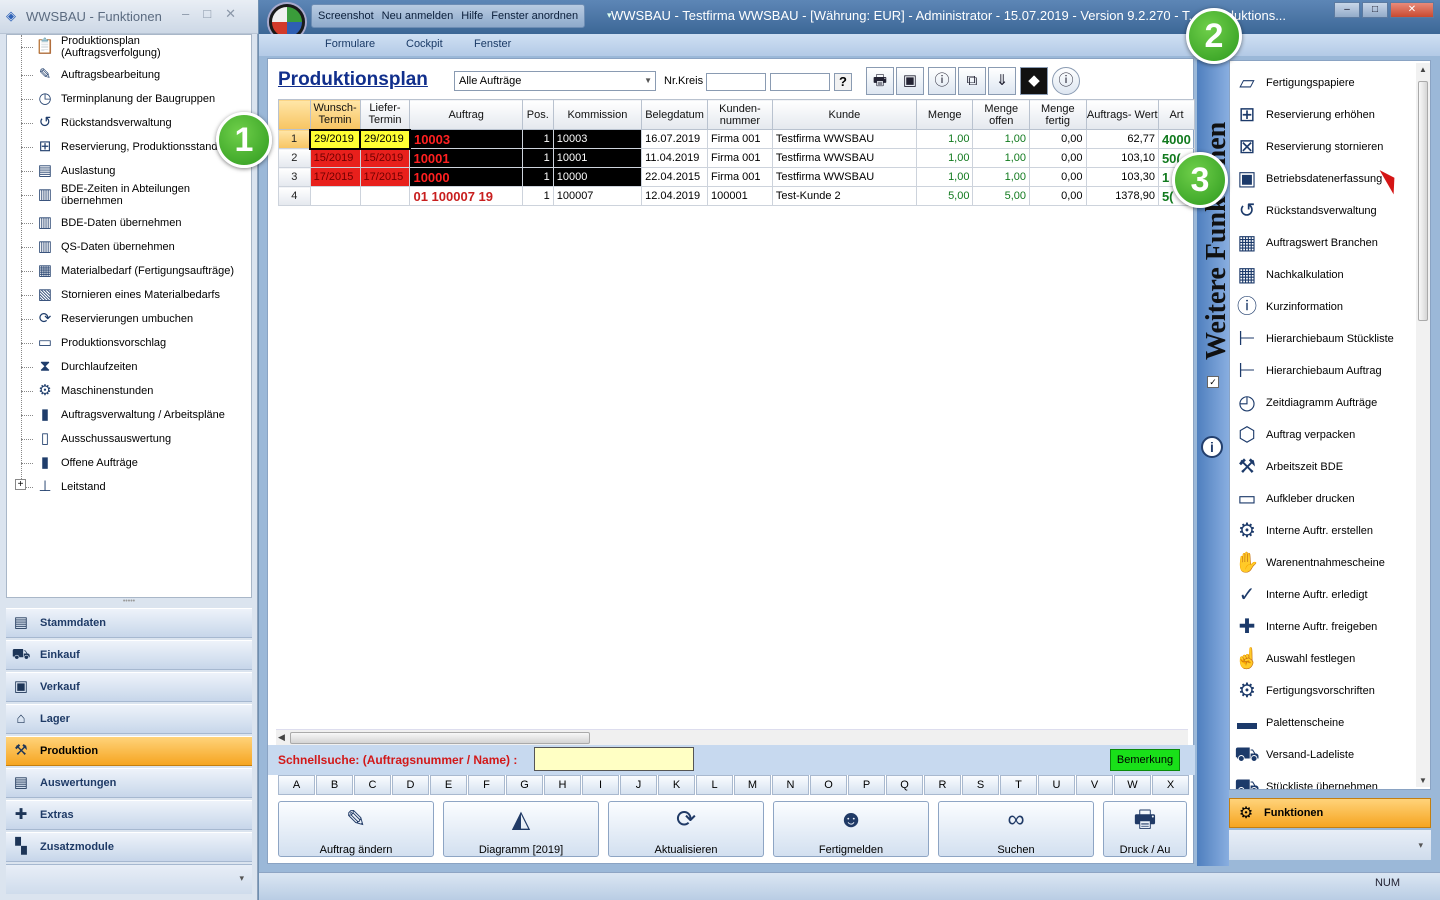  What do you see at coordinates (129, 815) in the screenshot?
I see `nav-extras: ✚ Extras` at bounding box center [129, 815].